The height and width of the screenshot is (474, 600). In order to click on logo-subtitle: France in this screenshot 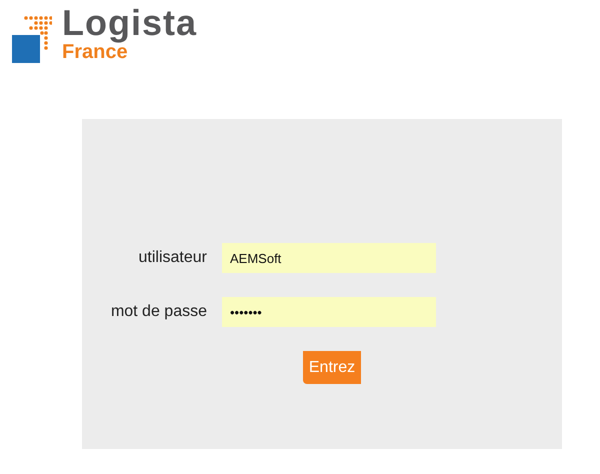, I will do `click(95, 52)`.